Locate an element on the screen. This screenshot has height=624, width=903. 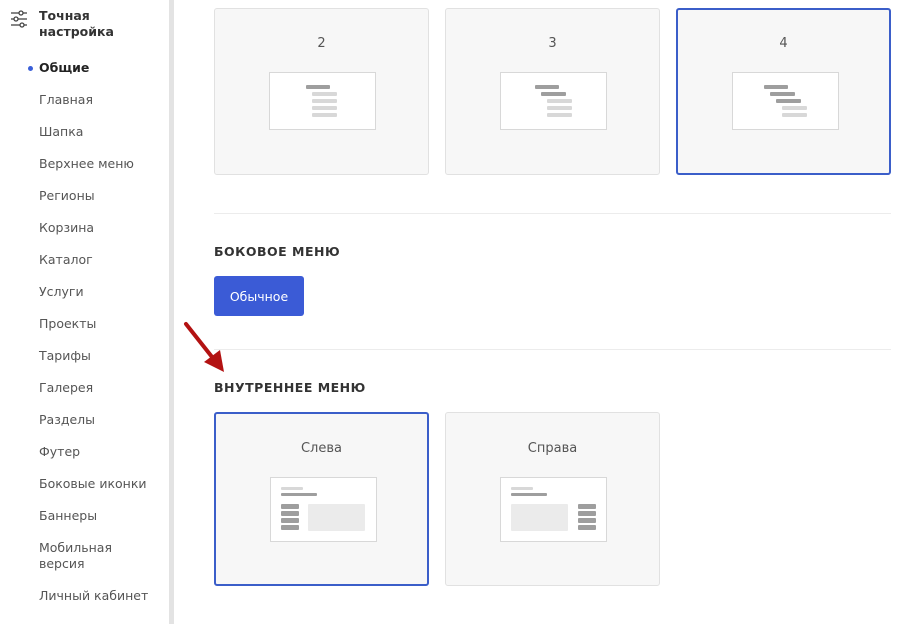
option-label: 3 is located at coordinates (552, 43).